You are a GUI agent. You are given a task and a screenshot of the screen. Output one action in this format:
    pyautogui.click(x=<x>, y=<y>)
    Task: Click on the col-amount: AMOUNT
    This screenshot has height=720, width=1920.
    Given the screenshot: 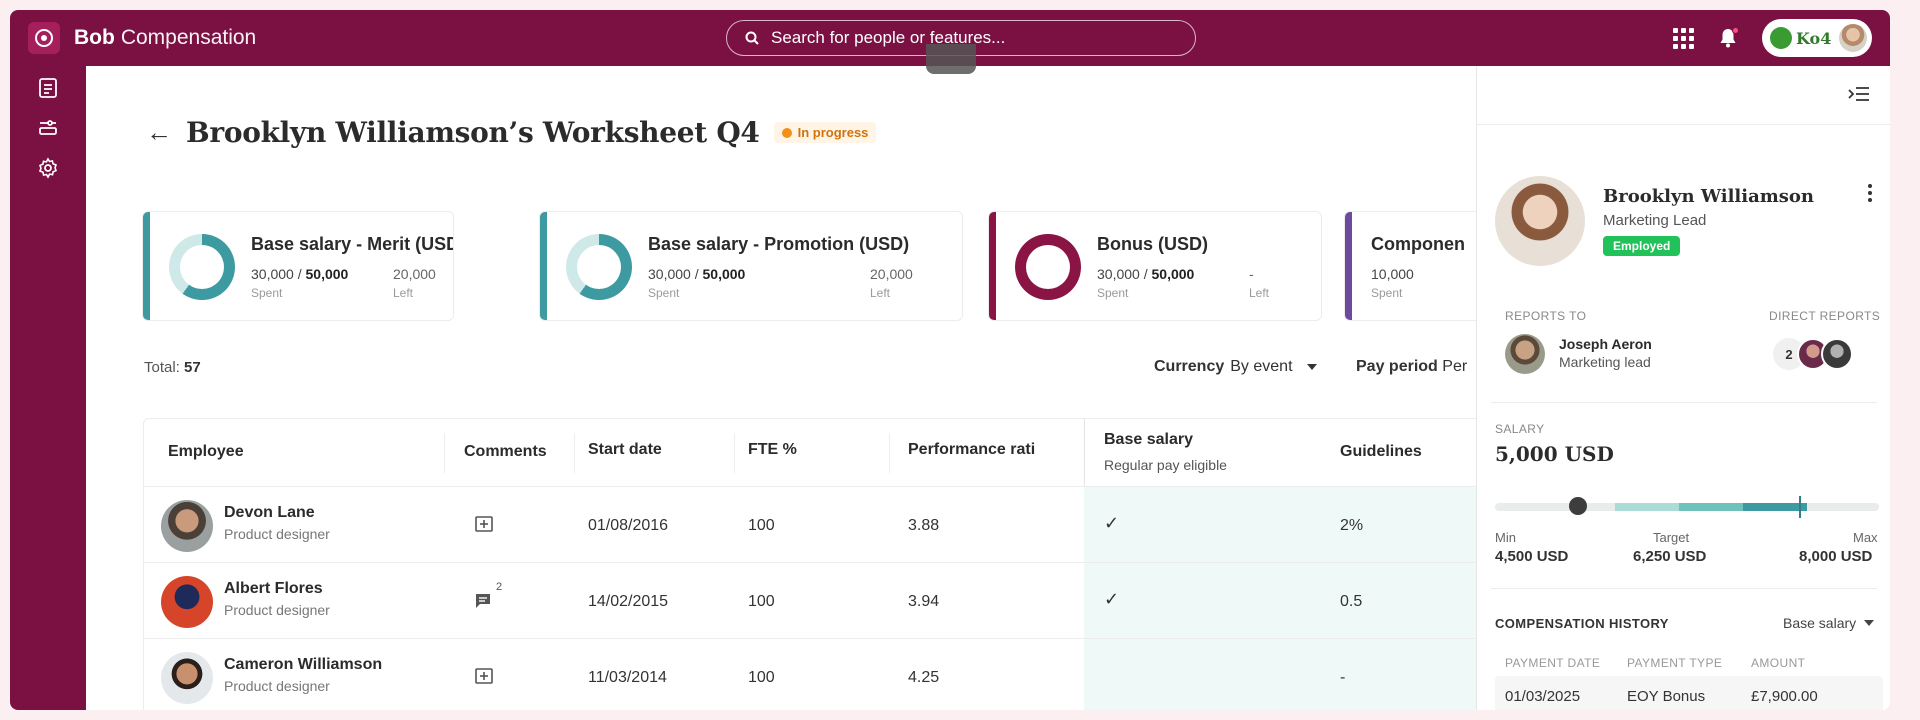 What is the action you would take?
    pyautogui.click(x=1778, y=663)
    